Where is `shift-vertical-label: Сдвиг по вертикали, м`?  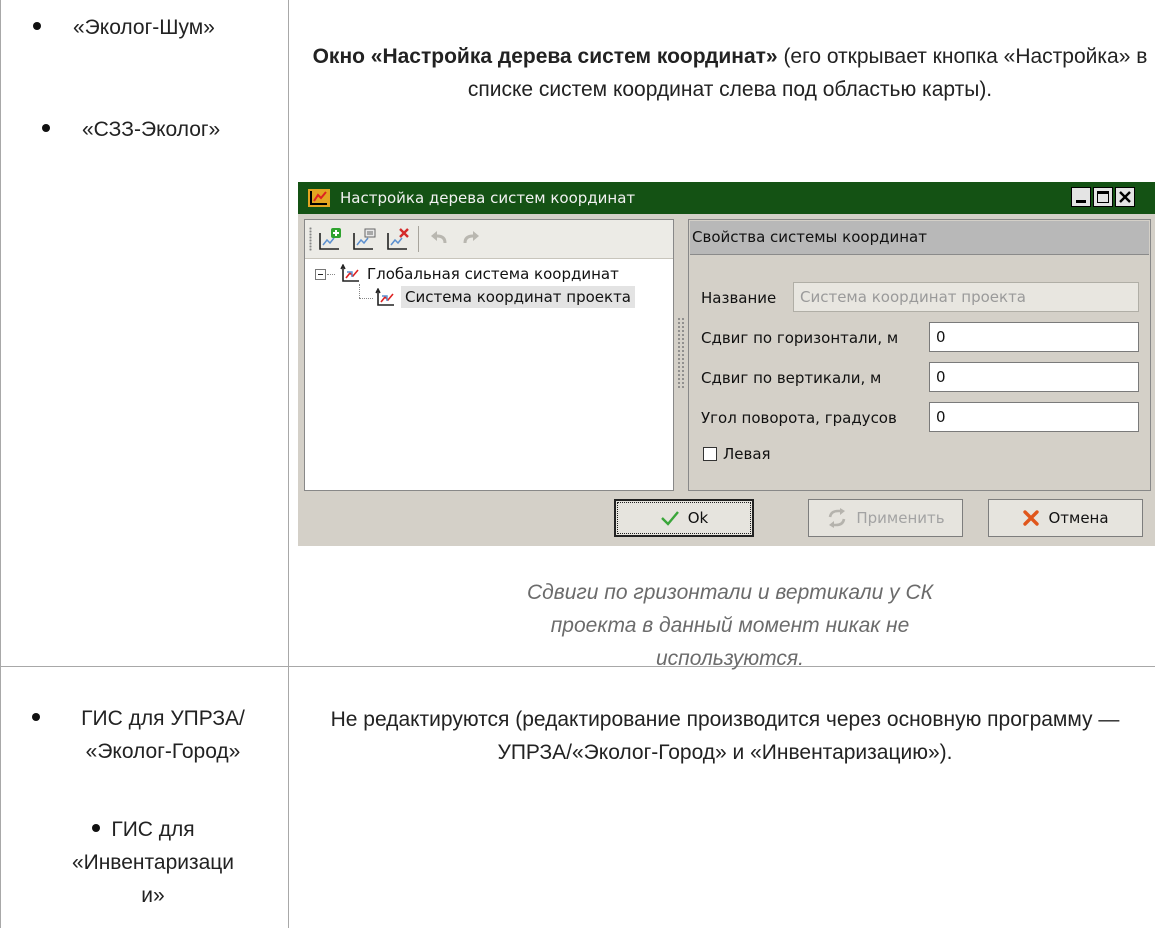 shift-vertical-label: Сдвиг по вертикали, м is located at coordinates (791, 378).